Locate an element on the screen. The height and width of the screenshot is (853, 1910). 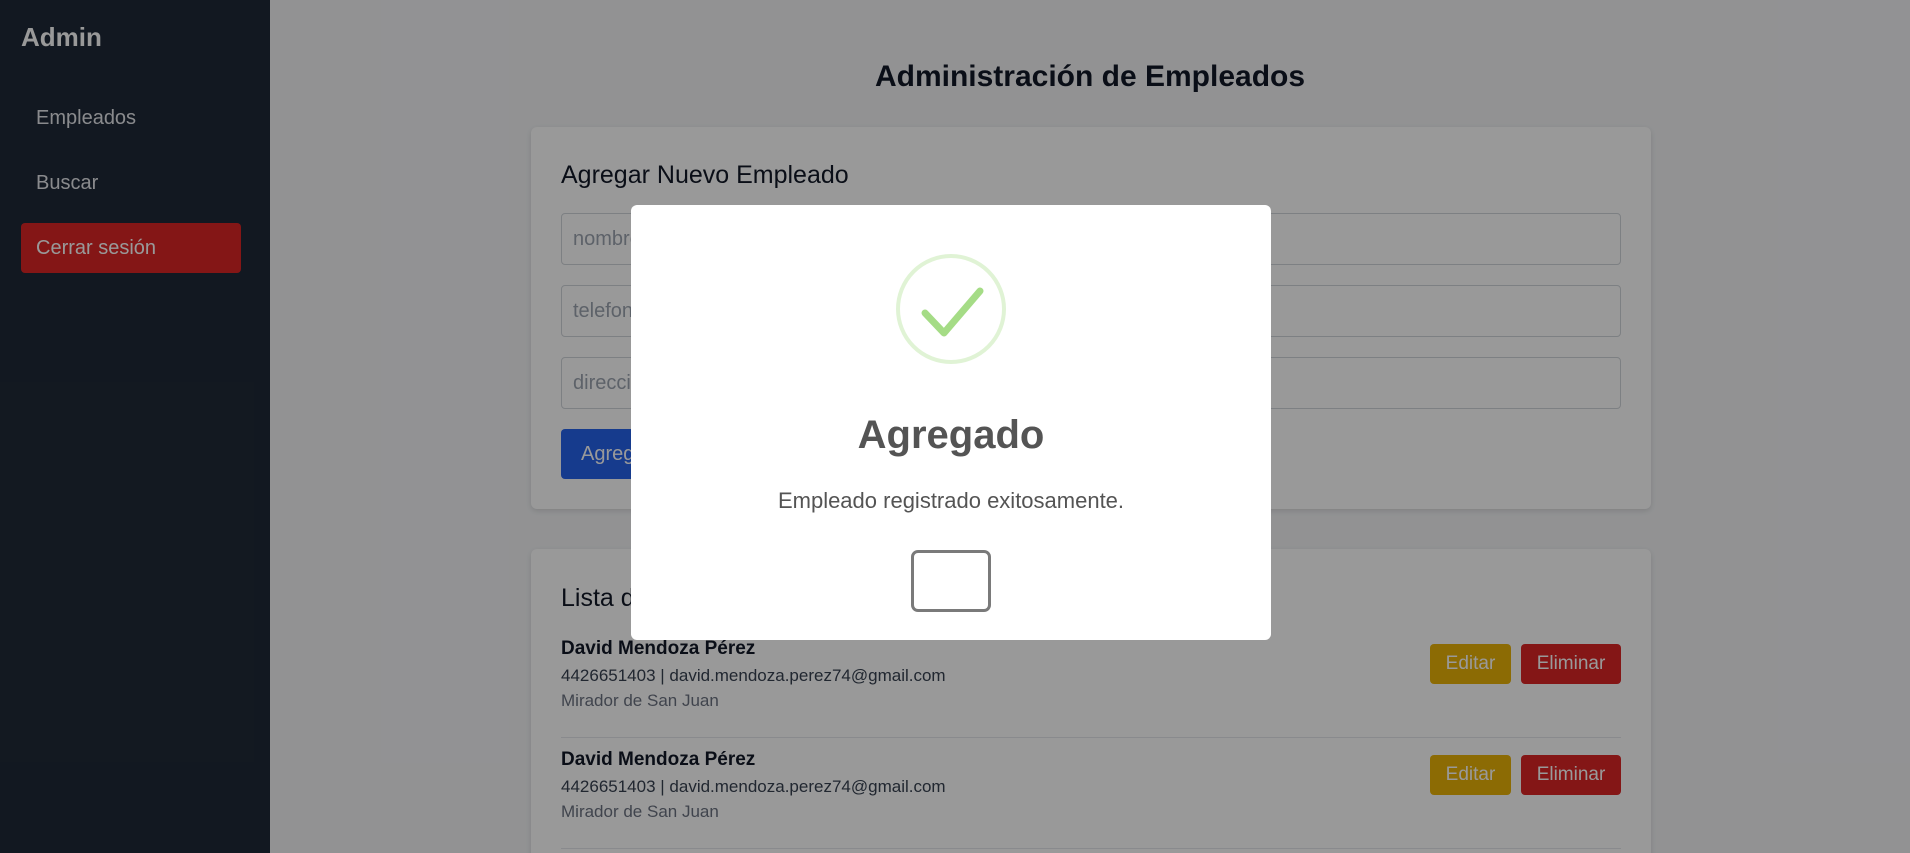
dialog-title: Agregado is located at coordinates (951, 435).